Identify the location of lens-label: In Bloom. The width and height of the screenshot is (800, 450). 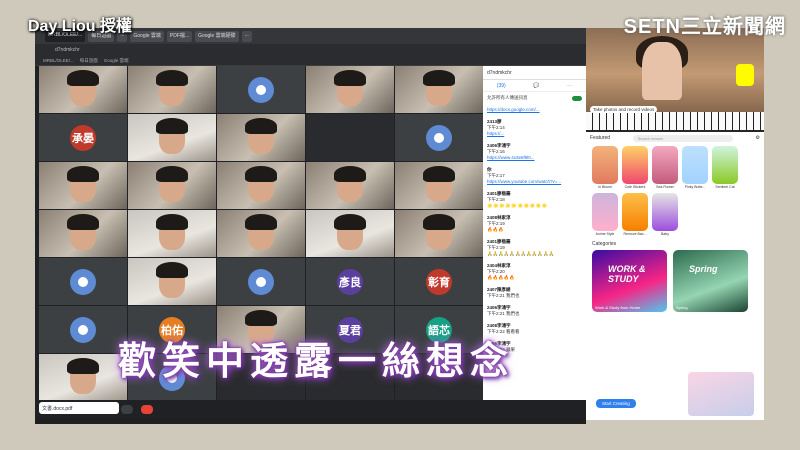
(605, 187).